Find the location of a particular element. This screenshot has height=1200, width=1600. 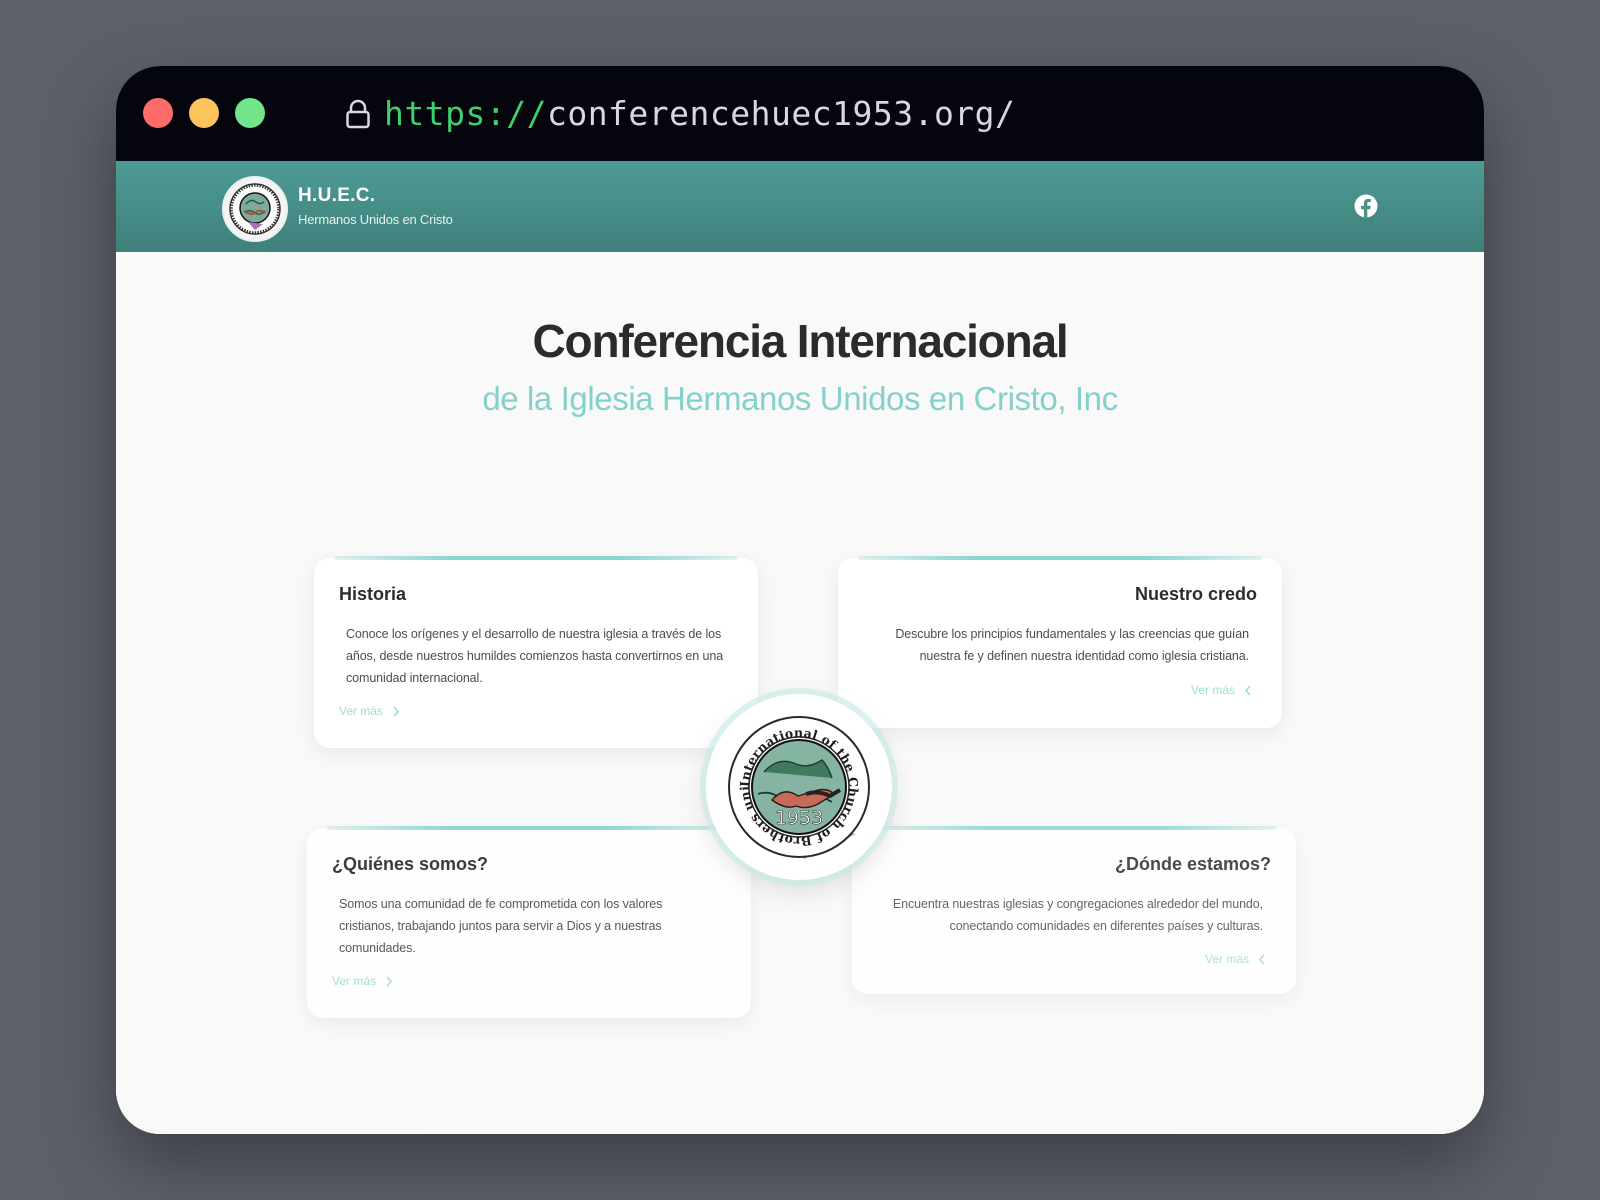

seal-year: 1953 is located at coordinates (799, 818).